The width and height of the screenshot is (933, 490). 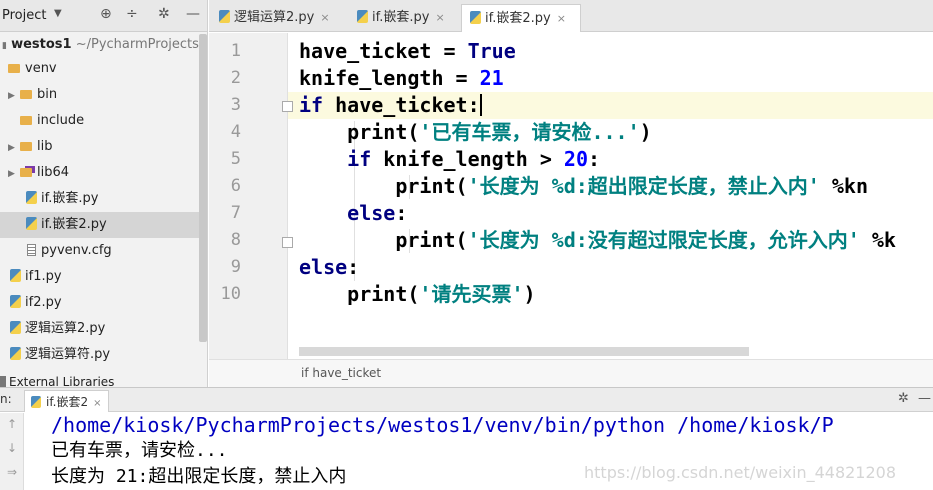 I want to click on tree-item-logic-operators-py: 逻辑运算符.py, so click(x=60, y=355).